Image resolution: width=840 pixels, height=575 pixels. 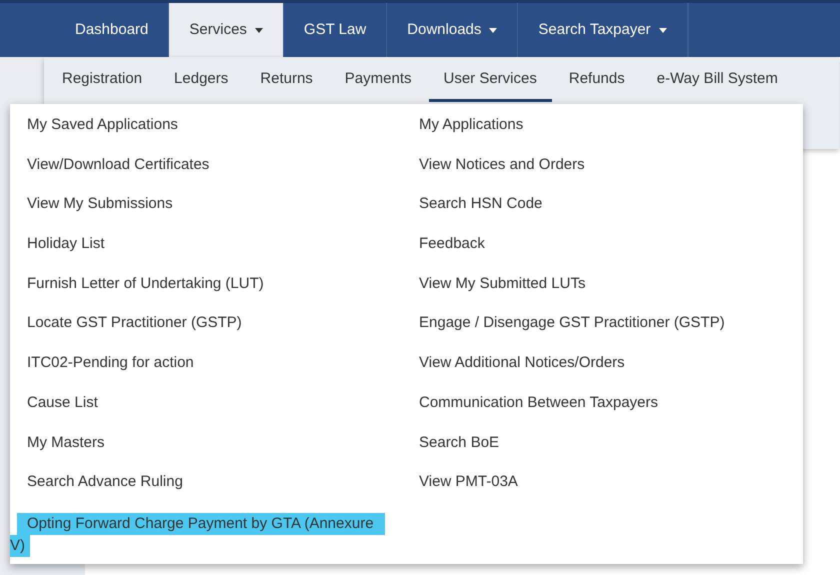 What do you see at coordinates (201, 79) in the screenshot?
I see `subnav-tab: Ledgers` at bounding box center [201, 79].